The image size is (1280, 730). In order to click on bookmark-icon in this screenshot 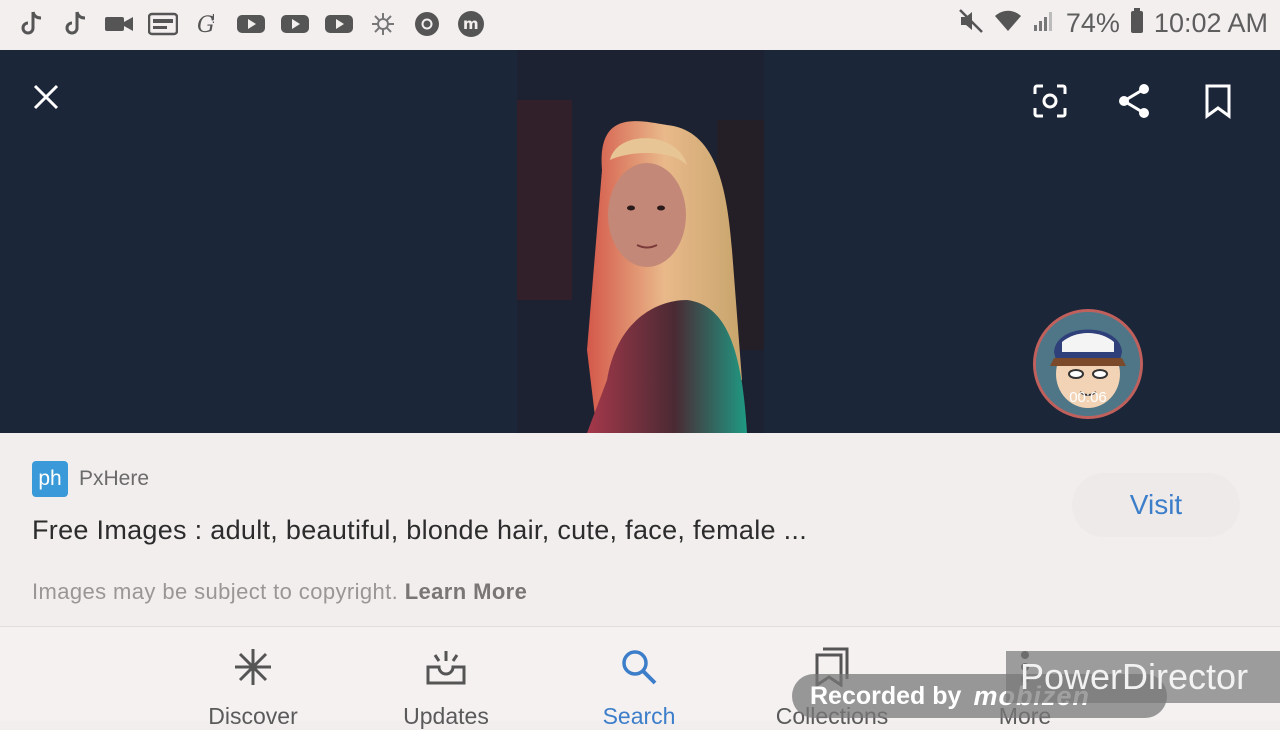, I will do `click(1218, 101)`.